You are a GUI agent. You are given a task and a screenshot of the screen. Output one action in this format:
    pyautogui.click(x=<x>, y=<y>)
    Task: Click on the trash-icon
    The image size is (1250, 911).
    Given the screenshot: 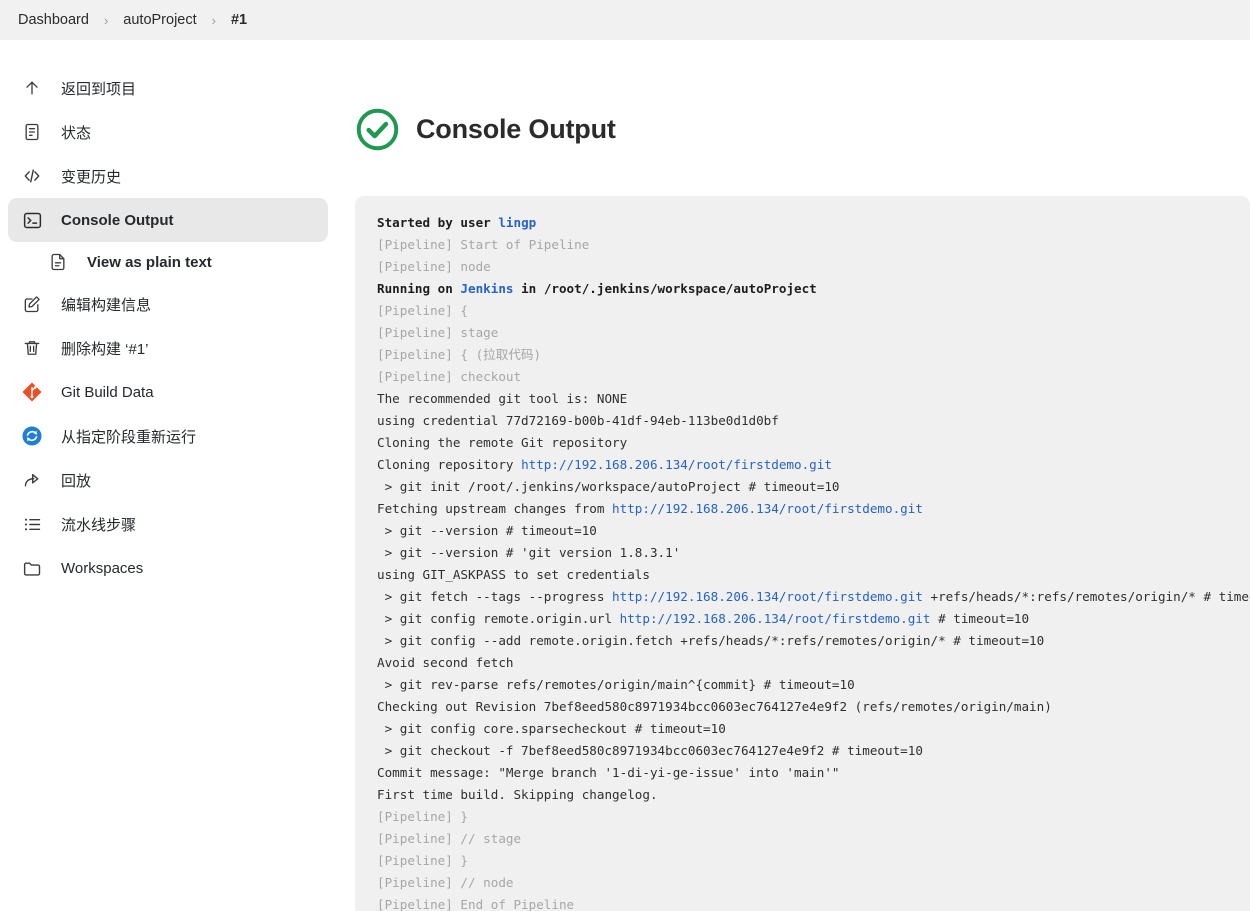 What is the action you would take?
    pyautogui.click(x=32, y=348)
    